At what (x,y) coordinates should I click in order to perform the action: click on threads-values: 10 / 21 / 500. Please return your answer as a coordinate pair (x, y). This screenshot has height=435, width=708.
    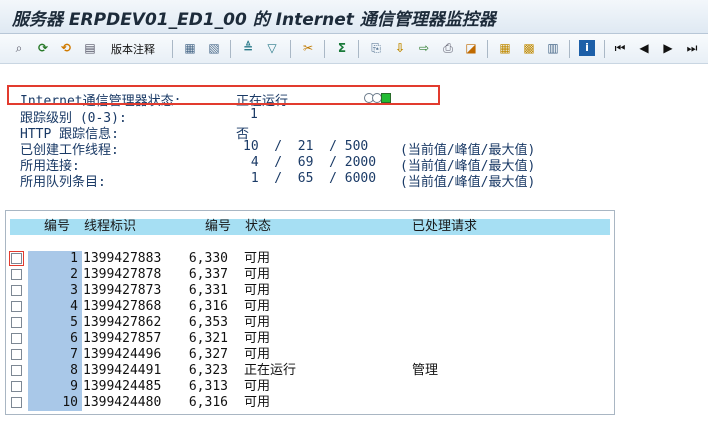
    Looking at the image, I should click on (306, 146).